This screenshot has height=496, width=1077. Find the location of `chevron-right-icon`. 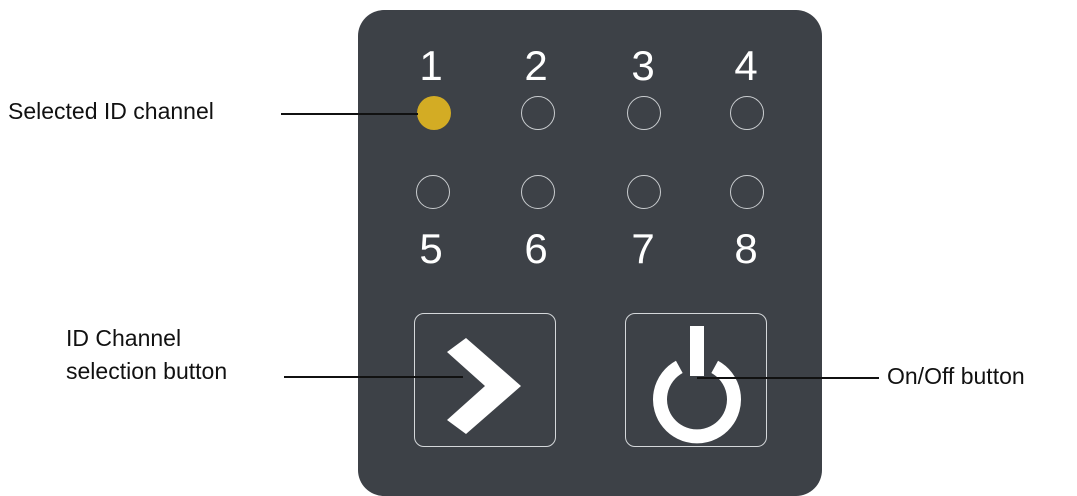

chevron-right-icon is located at coordinates (484, 386).